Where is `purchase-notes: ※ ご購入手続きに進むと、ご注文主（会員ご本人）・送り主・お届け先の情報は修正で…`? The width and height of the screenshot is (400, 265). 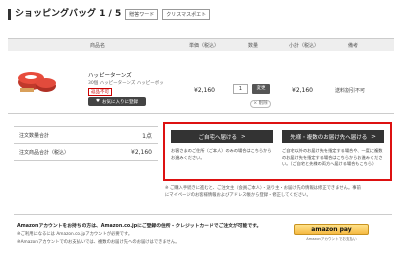 purchase-notes: ※ ご購入手続きに進むと、ご注文主（会員ご本人）・送り主・お届け先の情報は修正で… is located at coordinates (279, 192).